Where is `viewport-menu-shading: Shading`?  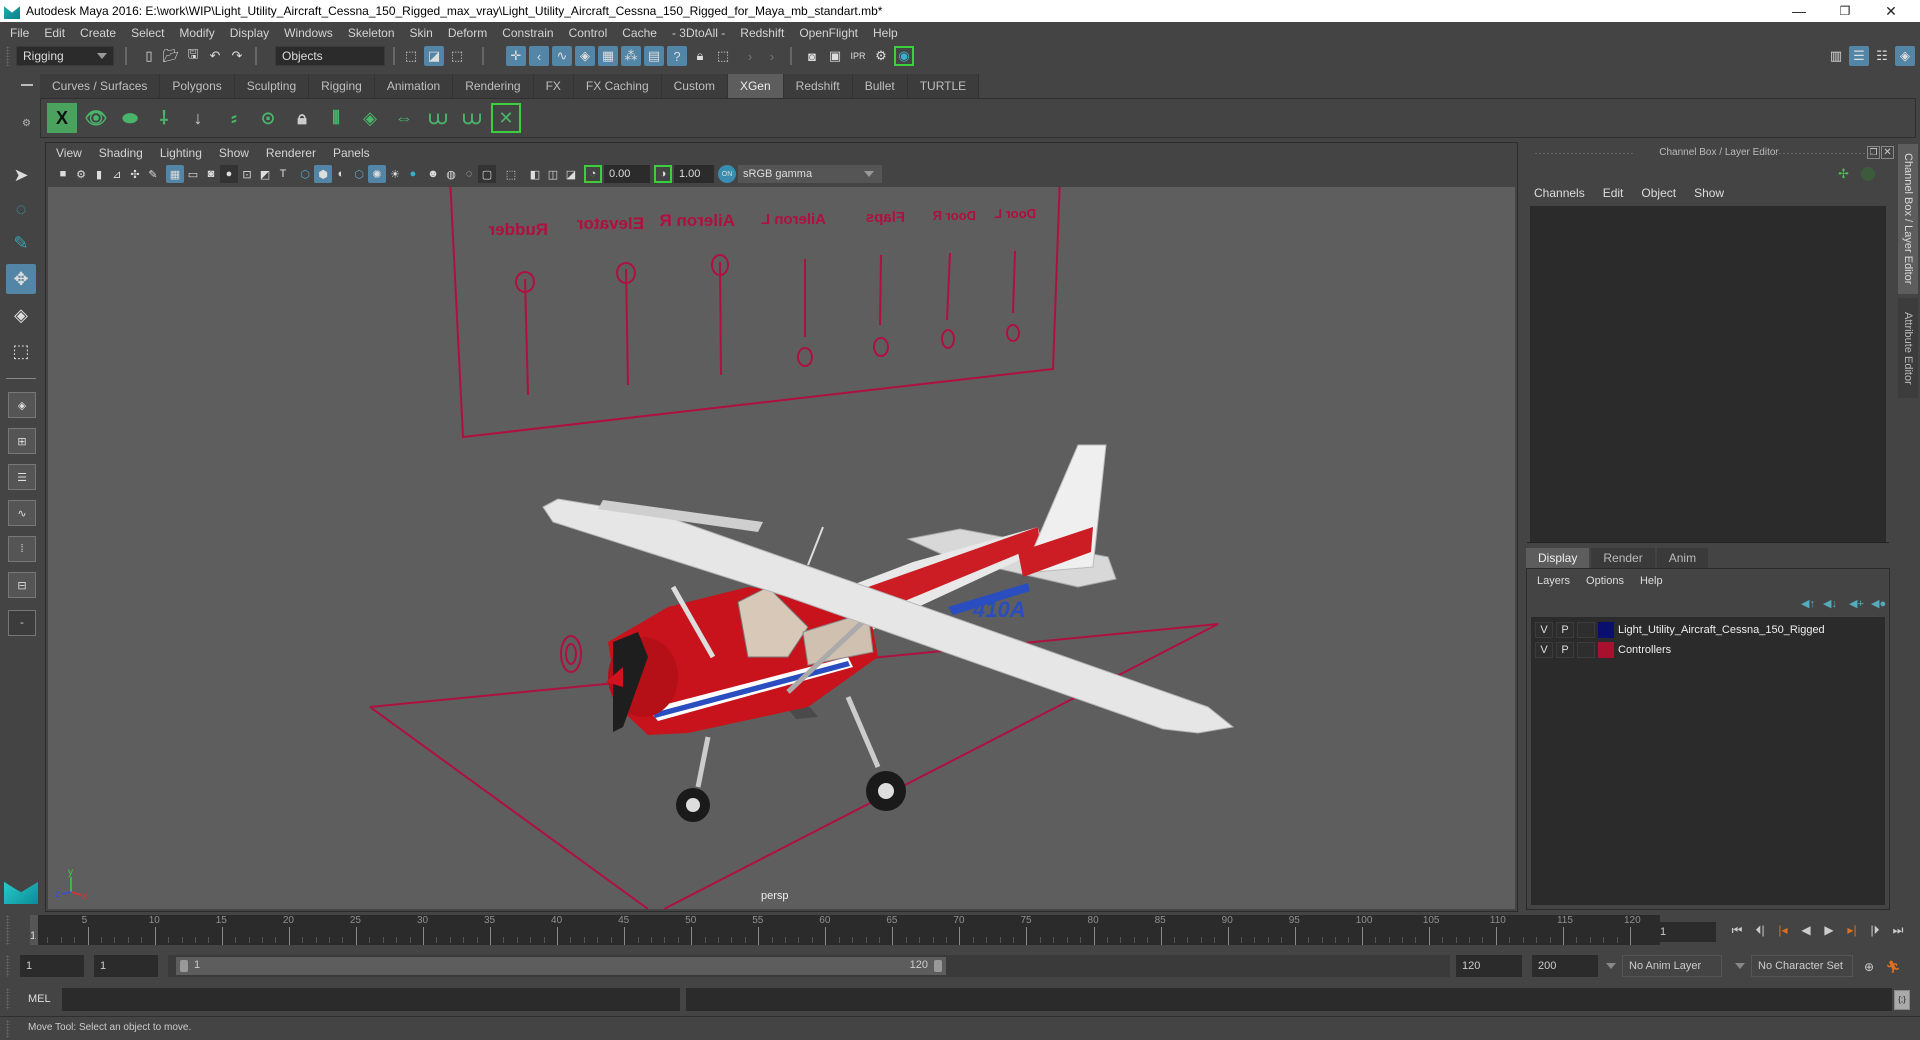 viewport-menu-shading: Shading is located at coordinates (121, 153).